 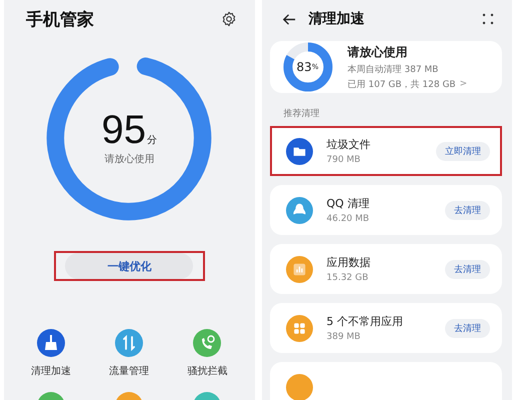 I want to click on clean-item-card: QQ 清理 46.20 MB 去清理, so click(x=386, y=210).